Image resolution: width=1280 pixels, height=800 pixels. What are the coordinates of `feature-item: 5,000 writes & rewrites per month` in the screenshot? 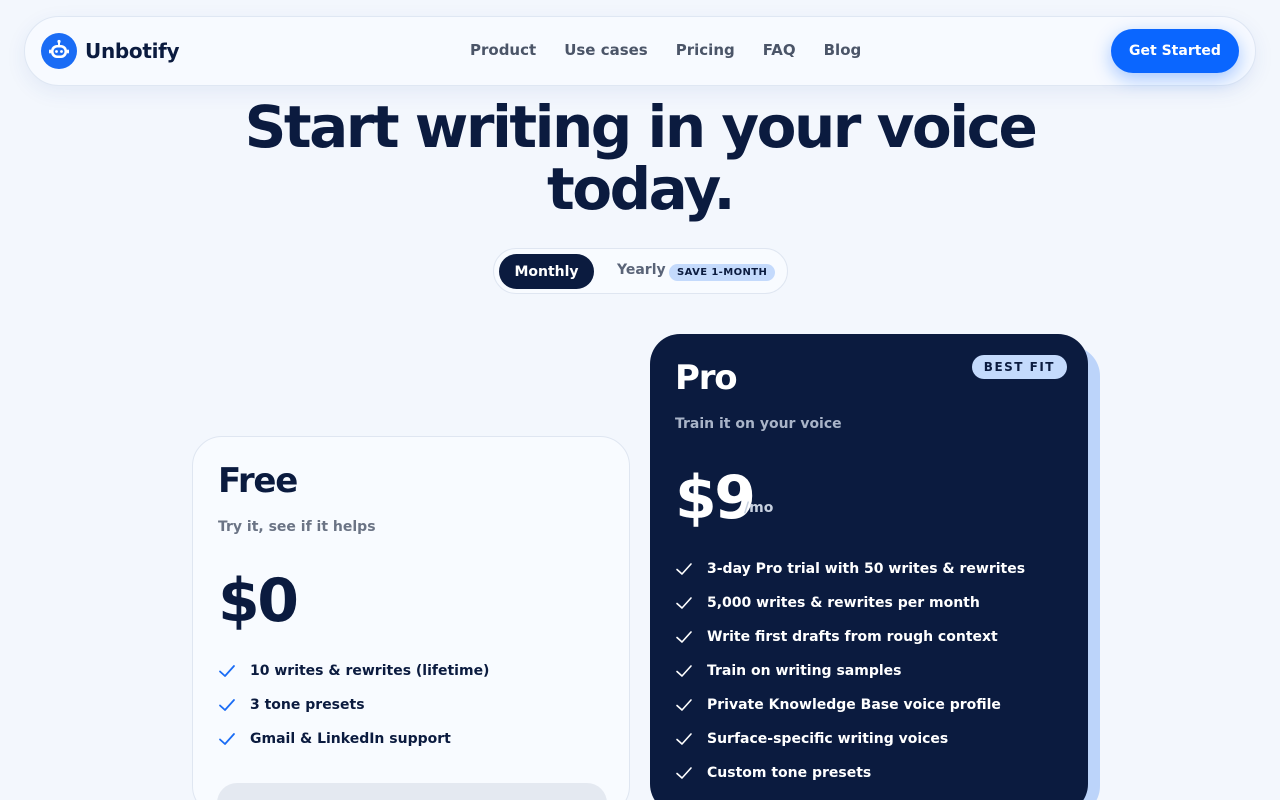 It's located at (850, 603).